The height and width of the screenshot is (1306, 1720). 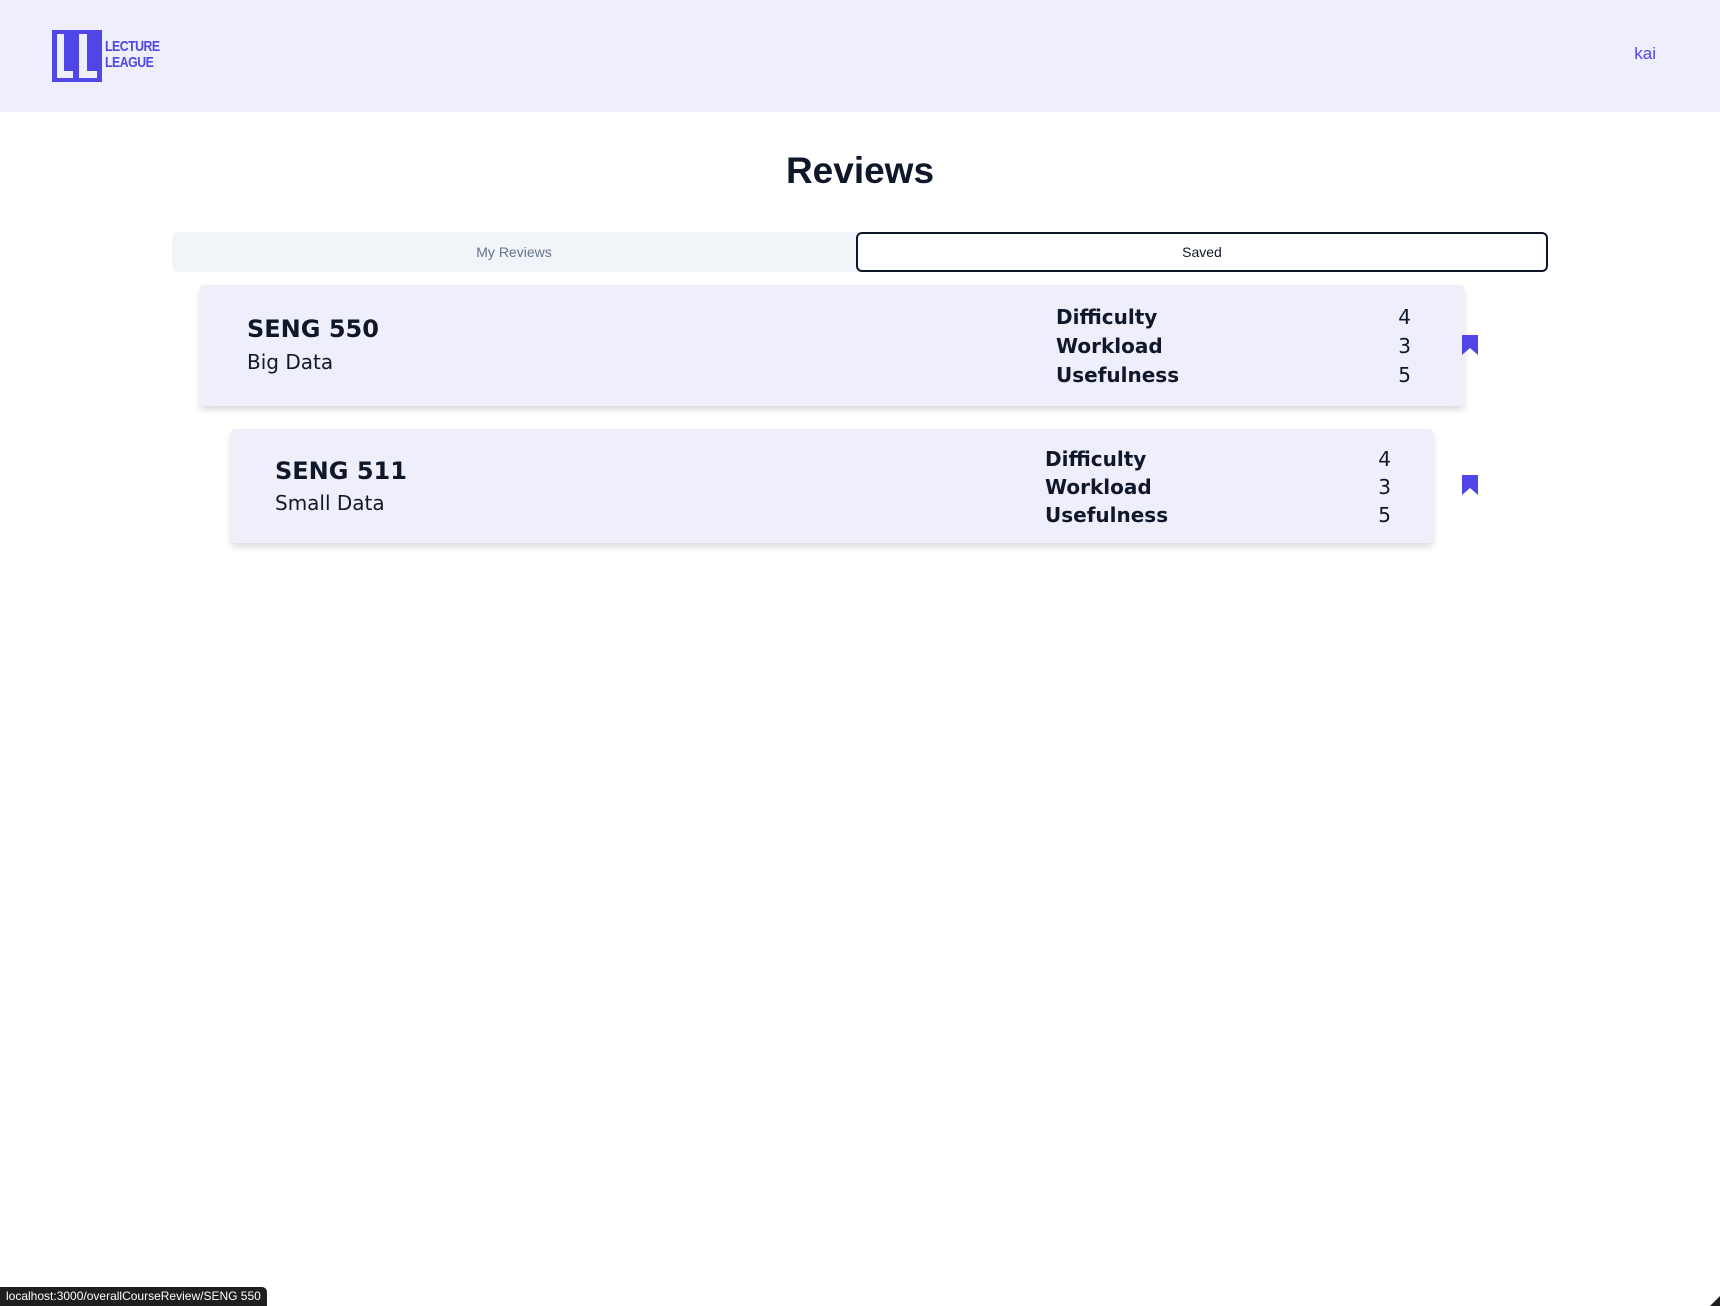 I want to click on tab-saved: Saved, so click(x=1202, y=252).